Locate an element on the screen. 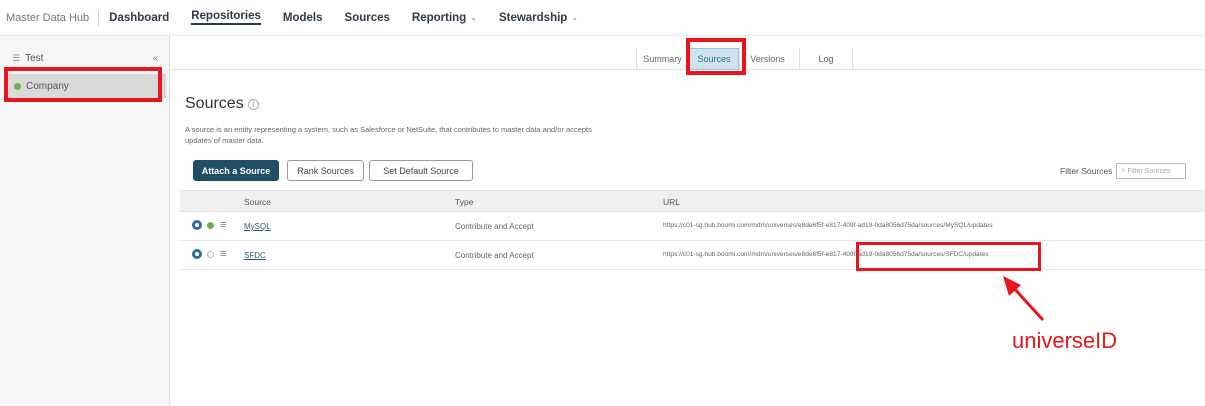 This screenshot has height=406, width=1205. rank-sources-button: Rank Sources is located at coordinates (325, 170).